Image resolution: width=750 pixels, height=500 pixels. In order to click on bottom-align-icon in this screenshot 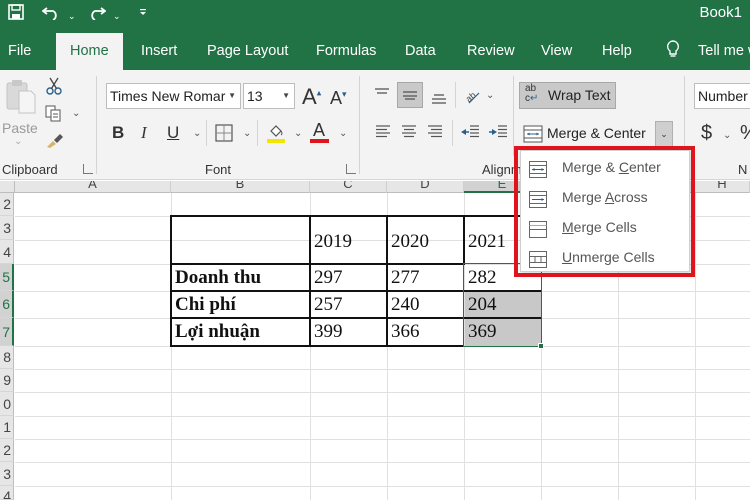, I will do `click(439, 97)`.